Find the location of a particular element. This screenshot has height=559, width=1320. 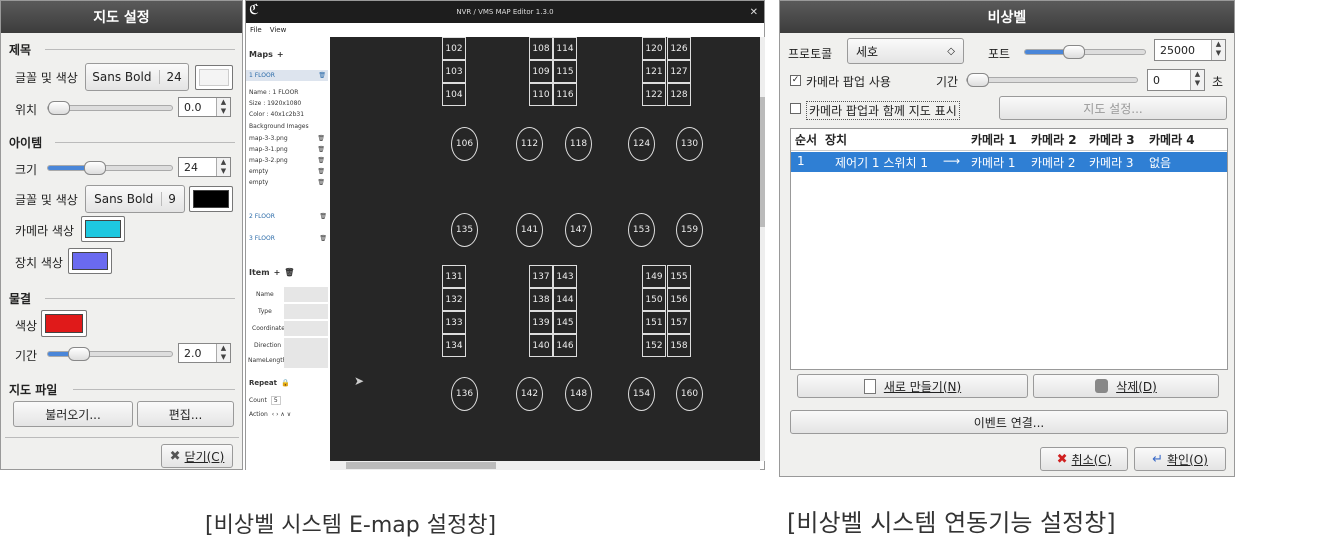

map-camera-circle: 141 is located at coordinates (529, 230).